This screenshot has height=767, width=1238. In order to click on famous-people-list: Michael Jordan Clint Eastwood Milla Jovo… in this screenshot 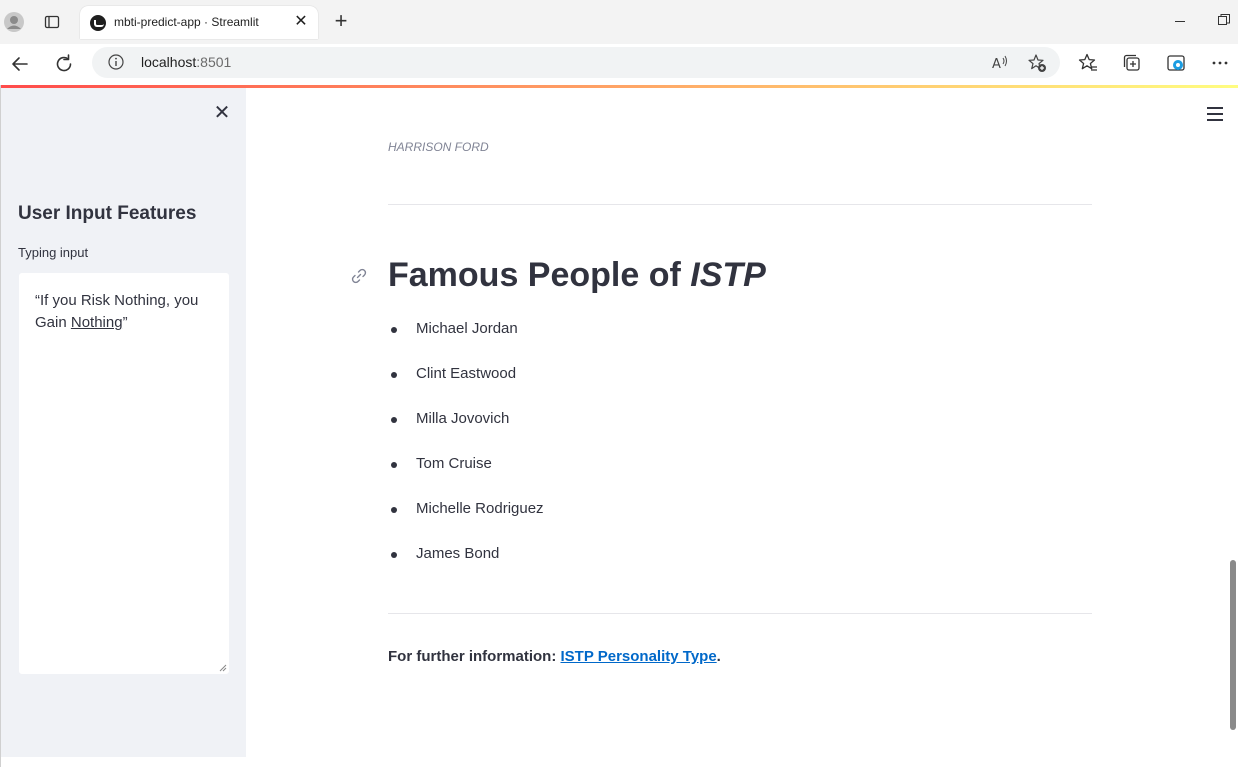, I will do `click(466, 453)`.